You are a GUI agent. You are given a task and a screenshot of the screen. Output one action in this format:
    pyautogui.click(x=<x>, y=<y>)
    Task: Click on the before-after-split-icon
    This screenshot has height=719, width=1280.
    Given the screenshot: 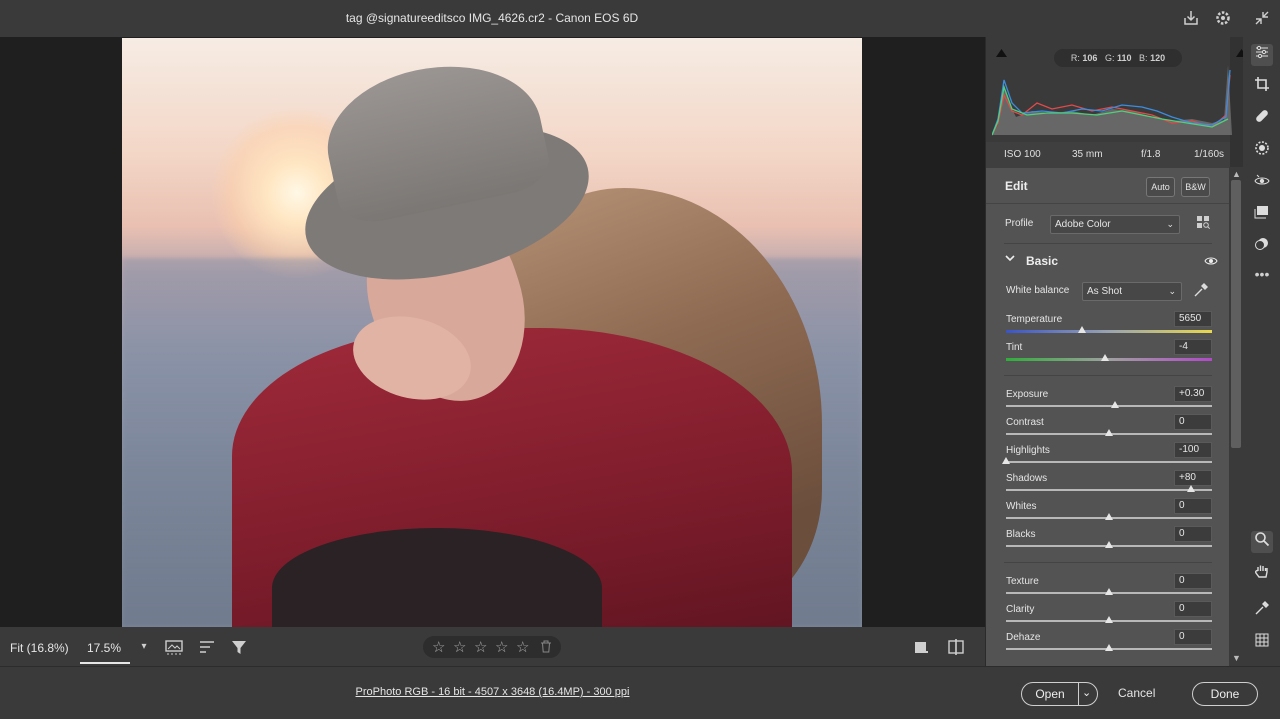 What is the action you would take?
    pyautogui.click(x=956, y=647)
    